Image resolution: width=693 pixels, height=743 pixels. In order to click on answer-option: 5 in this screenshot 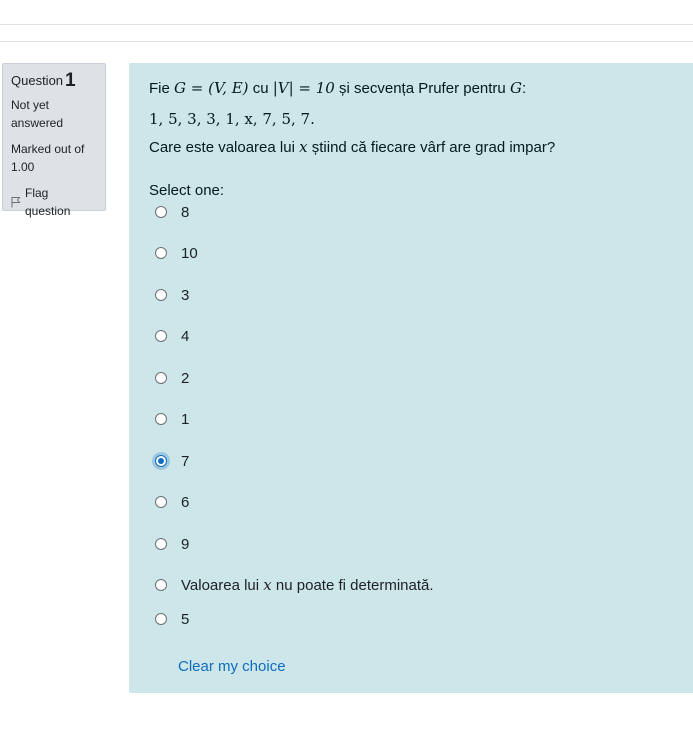, I will do `click(172, 619)`.